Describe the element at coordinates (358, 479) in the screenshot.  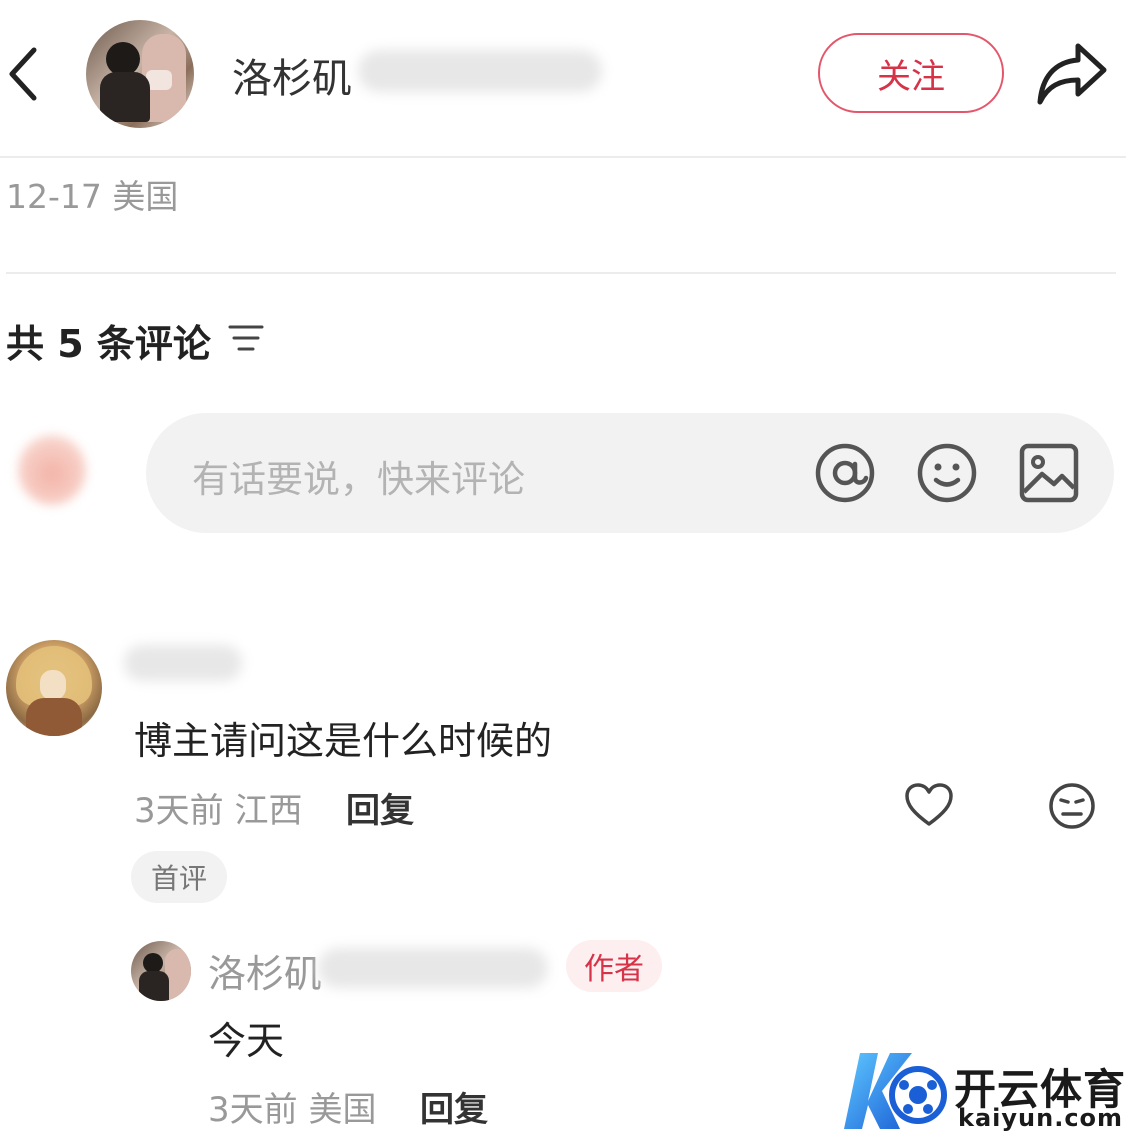
I see `comment-input-placeholder: 有话要说，快来评论` at that location.